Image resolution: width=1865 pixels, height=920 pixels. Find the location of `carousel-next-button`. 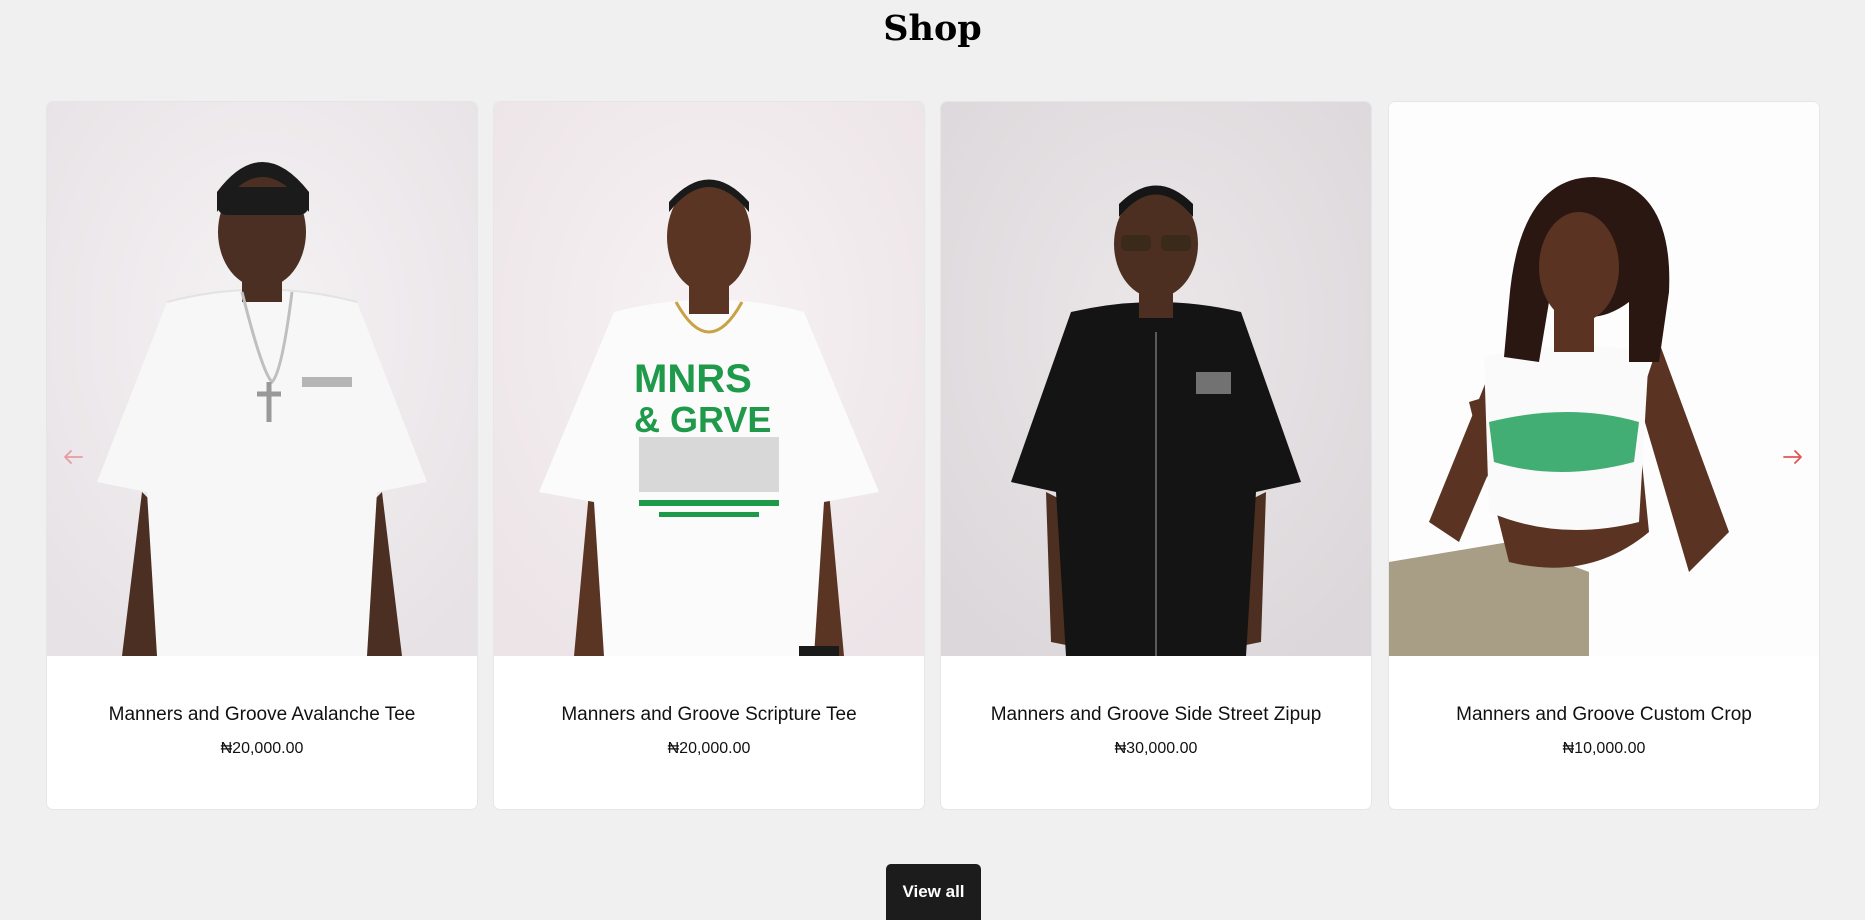

carousel-next-button is located at coordinates (1793, 457).